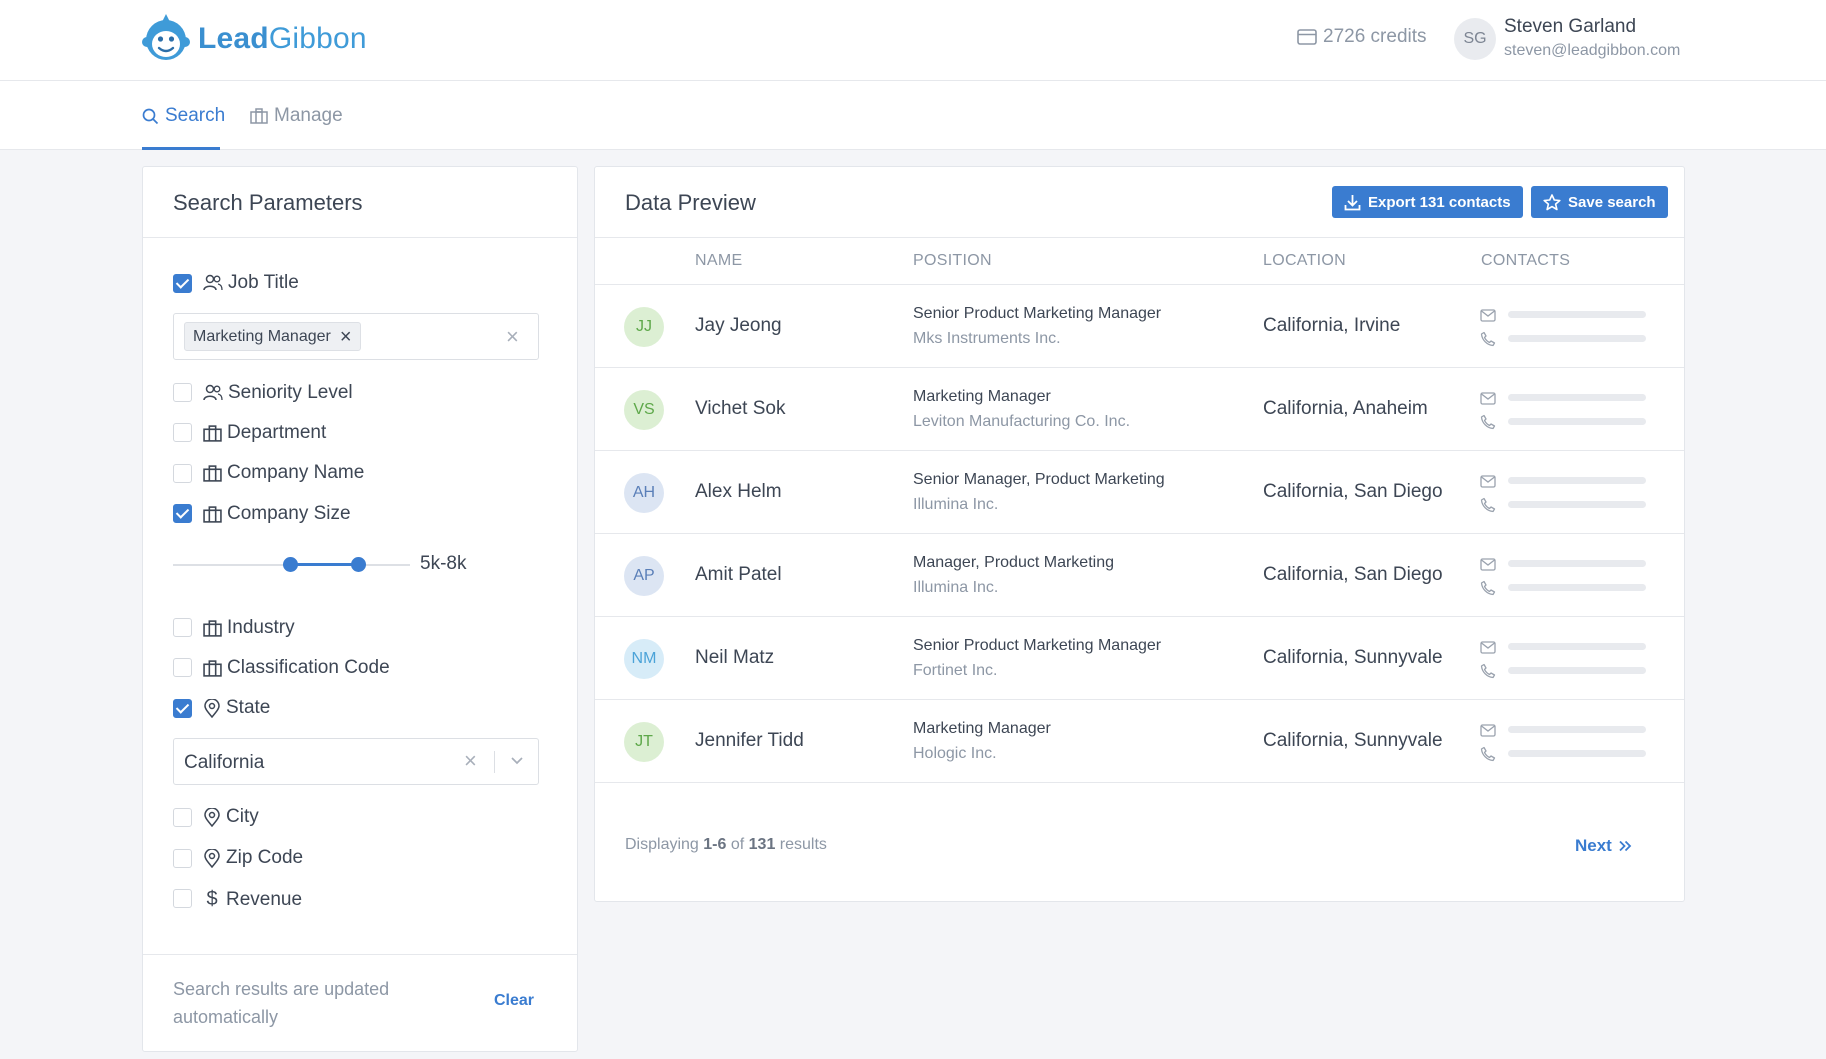 Image resolution: width=1826 pixels, height=1059 pixels. What do you see at coordinates (517, 761) in the screenshot?
I see `chevron-down-icon` at bounding box center [517, 761].